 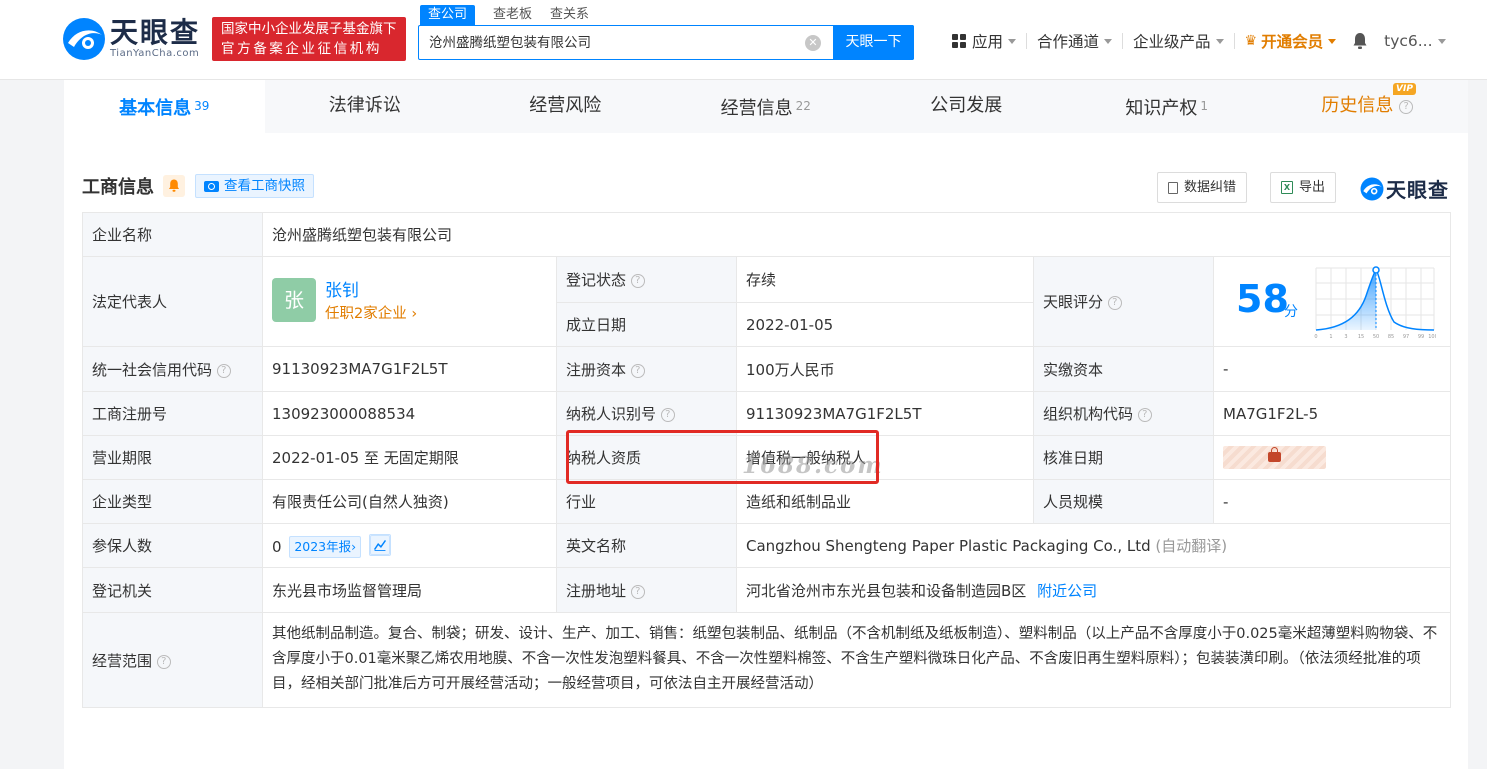 What do you see at coordinates (379, 544) in the screenshot?
I see `trend-chart-icon` at bounding box center [379, 544].